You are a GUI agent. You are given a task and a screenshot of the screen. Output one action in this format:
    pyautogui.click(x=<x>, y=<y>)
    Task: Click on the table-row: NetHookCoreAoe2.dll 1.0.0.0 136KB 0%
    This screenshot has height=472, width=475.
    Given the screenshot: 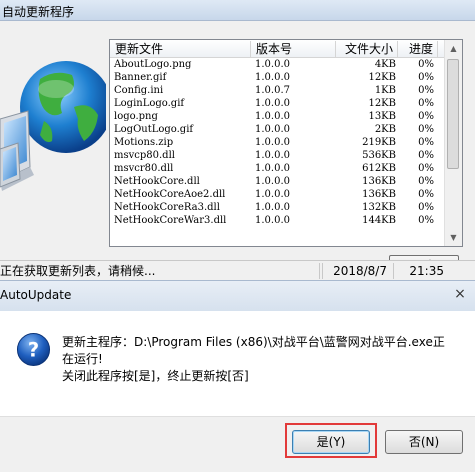 What is the action you would take?
    pyautogui.click(x=275, y=194)
    